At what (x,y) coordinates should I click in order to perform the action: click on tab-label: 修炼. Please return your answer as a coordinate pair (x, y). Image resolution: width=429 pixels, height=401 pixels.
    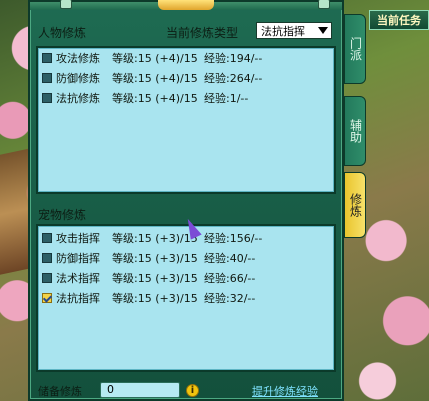
    Looking at the image, I should click on (355, 205).